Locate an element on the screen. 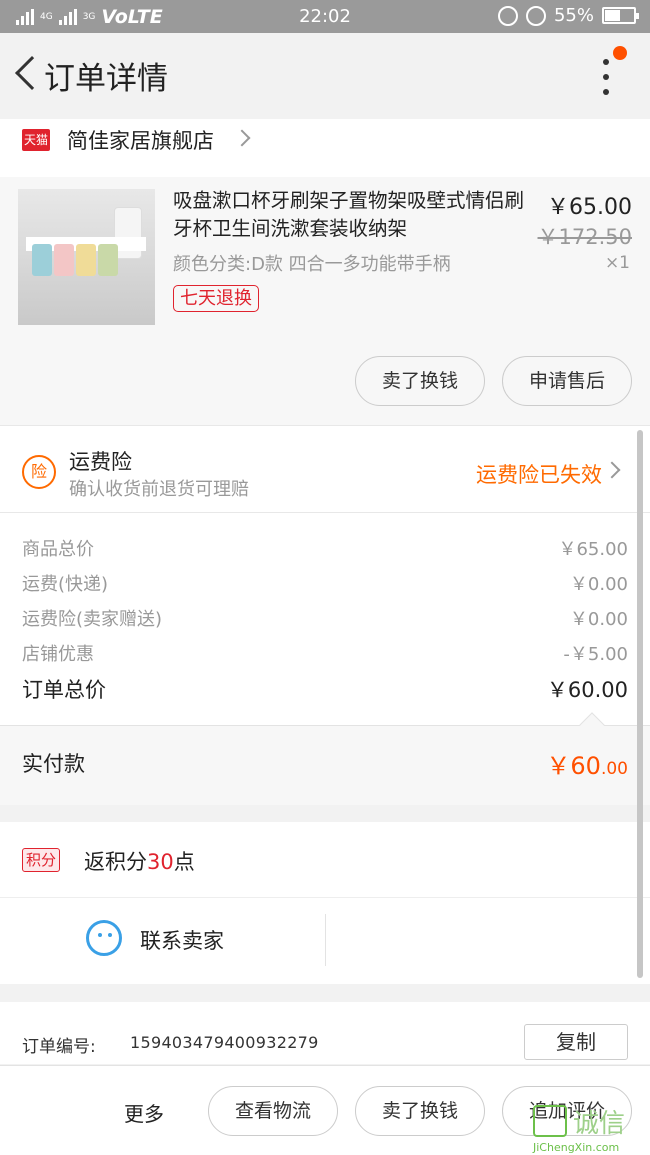 Image resolution: width=650 pixels, height=1155 pixels. sell-button: 卖了换钱 is located at coordinates (420, 381).